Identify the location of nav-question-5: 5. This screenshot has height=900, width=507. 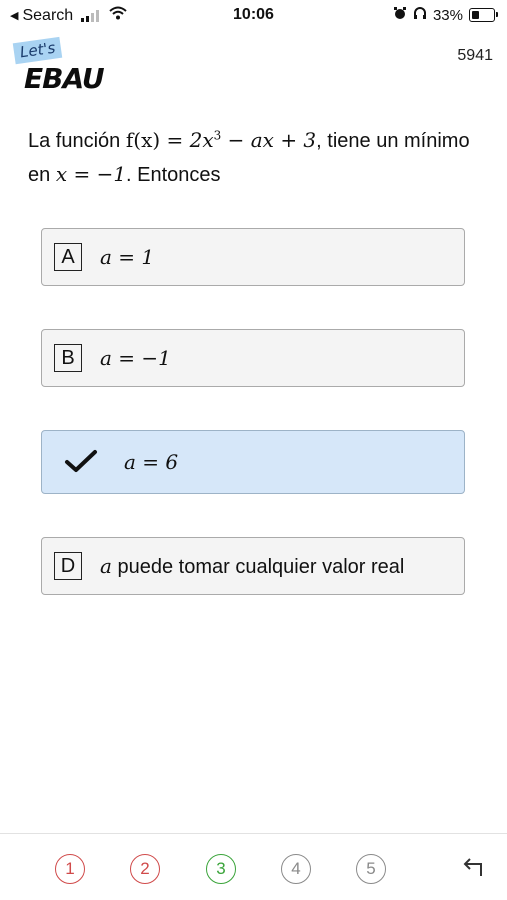
(371, 869).